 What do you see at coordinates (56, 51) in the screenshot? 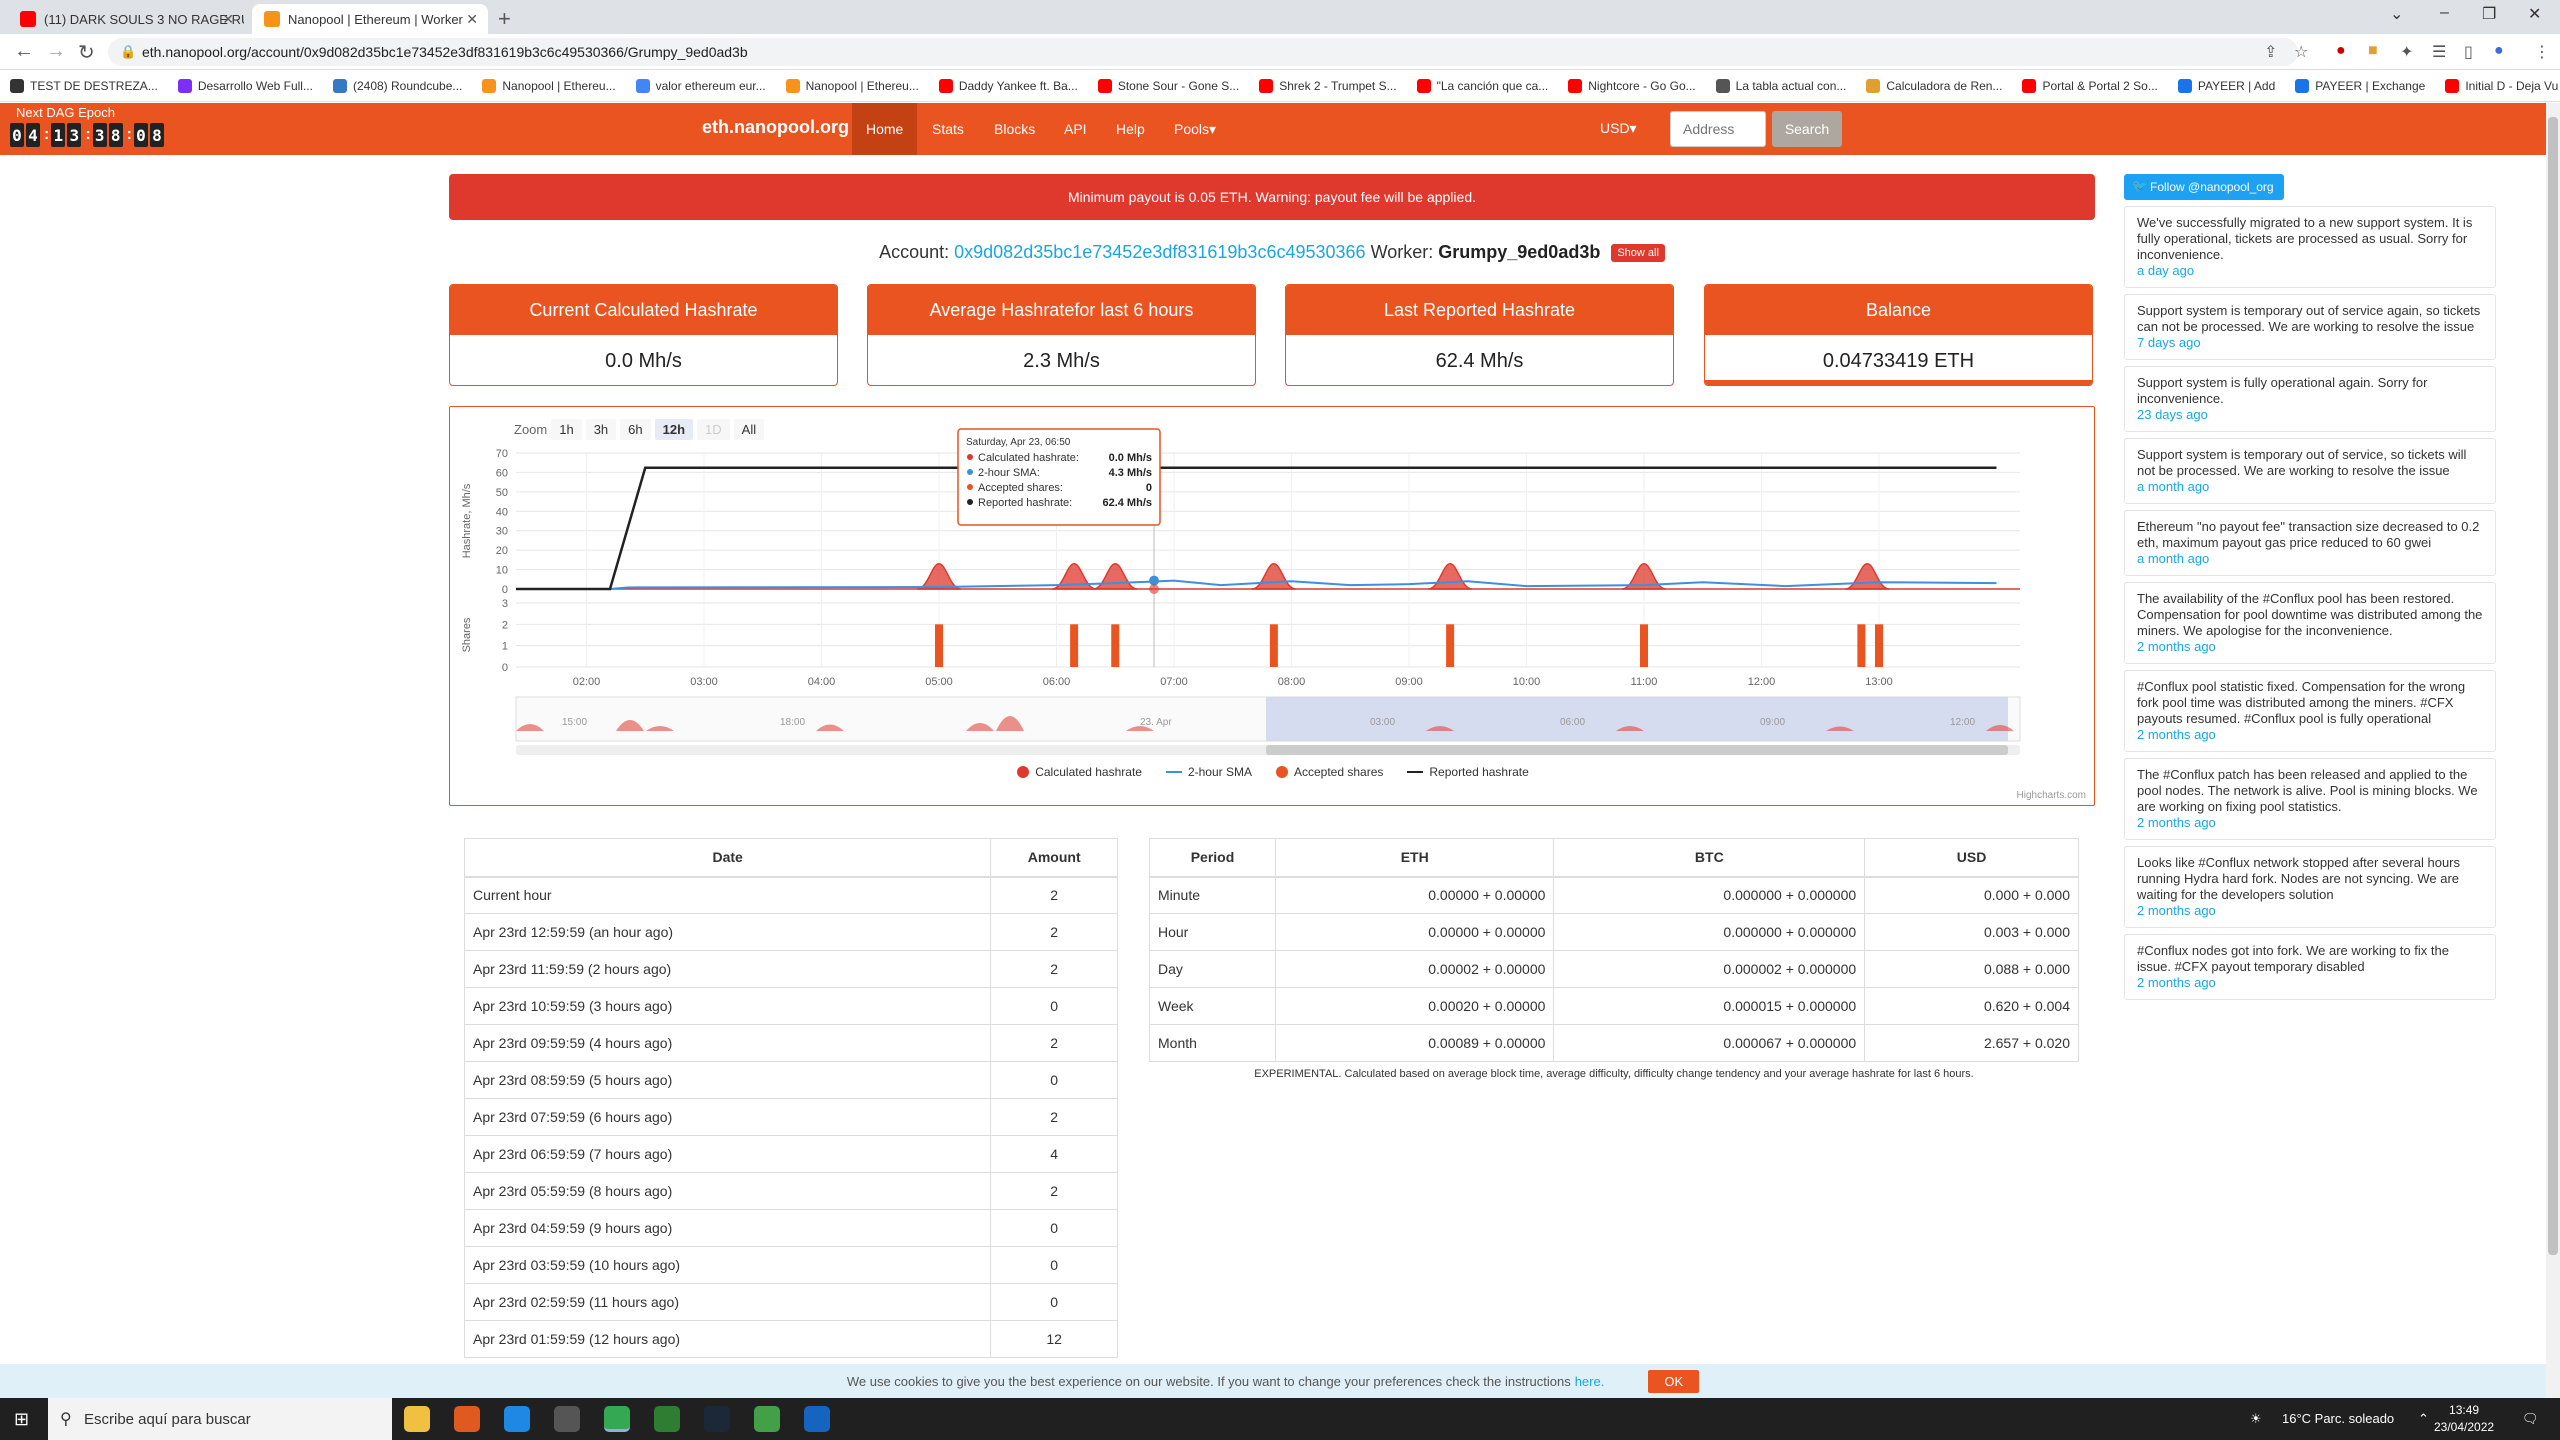
I see `forward-icon: →` at bounding box center [56, 51].